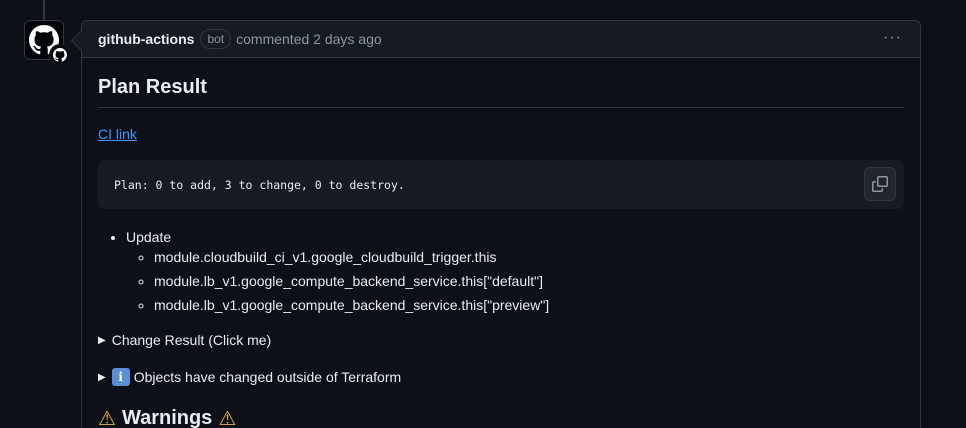  Describe the element at coordinates (501, 340) in the screenshot. I see `change-result-details: ▶ Change Result (Click me)` at that location.